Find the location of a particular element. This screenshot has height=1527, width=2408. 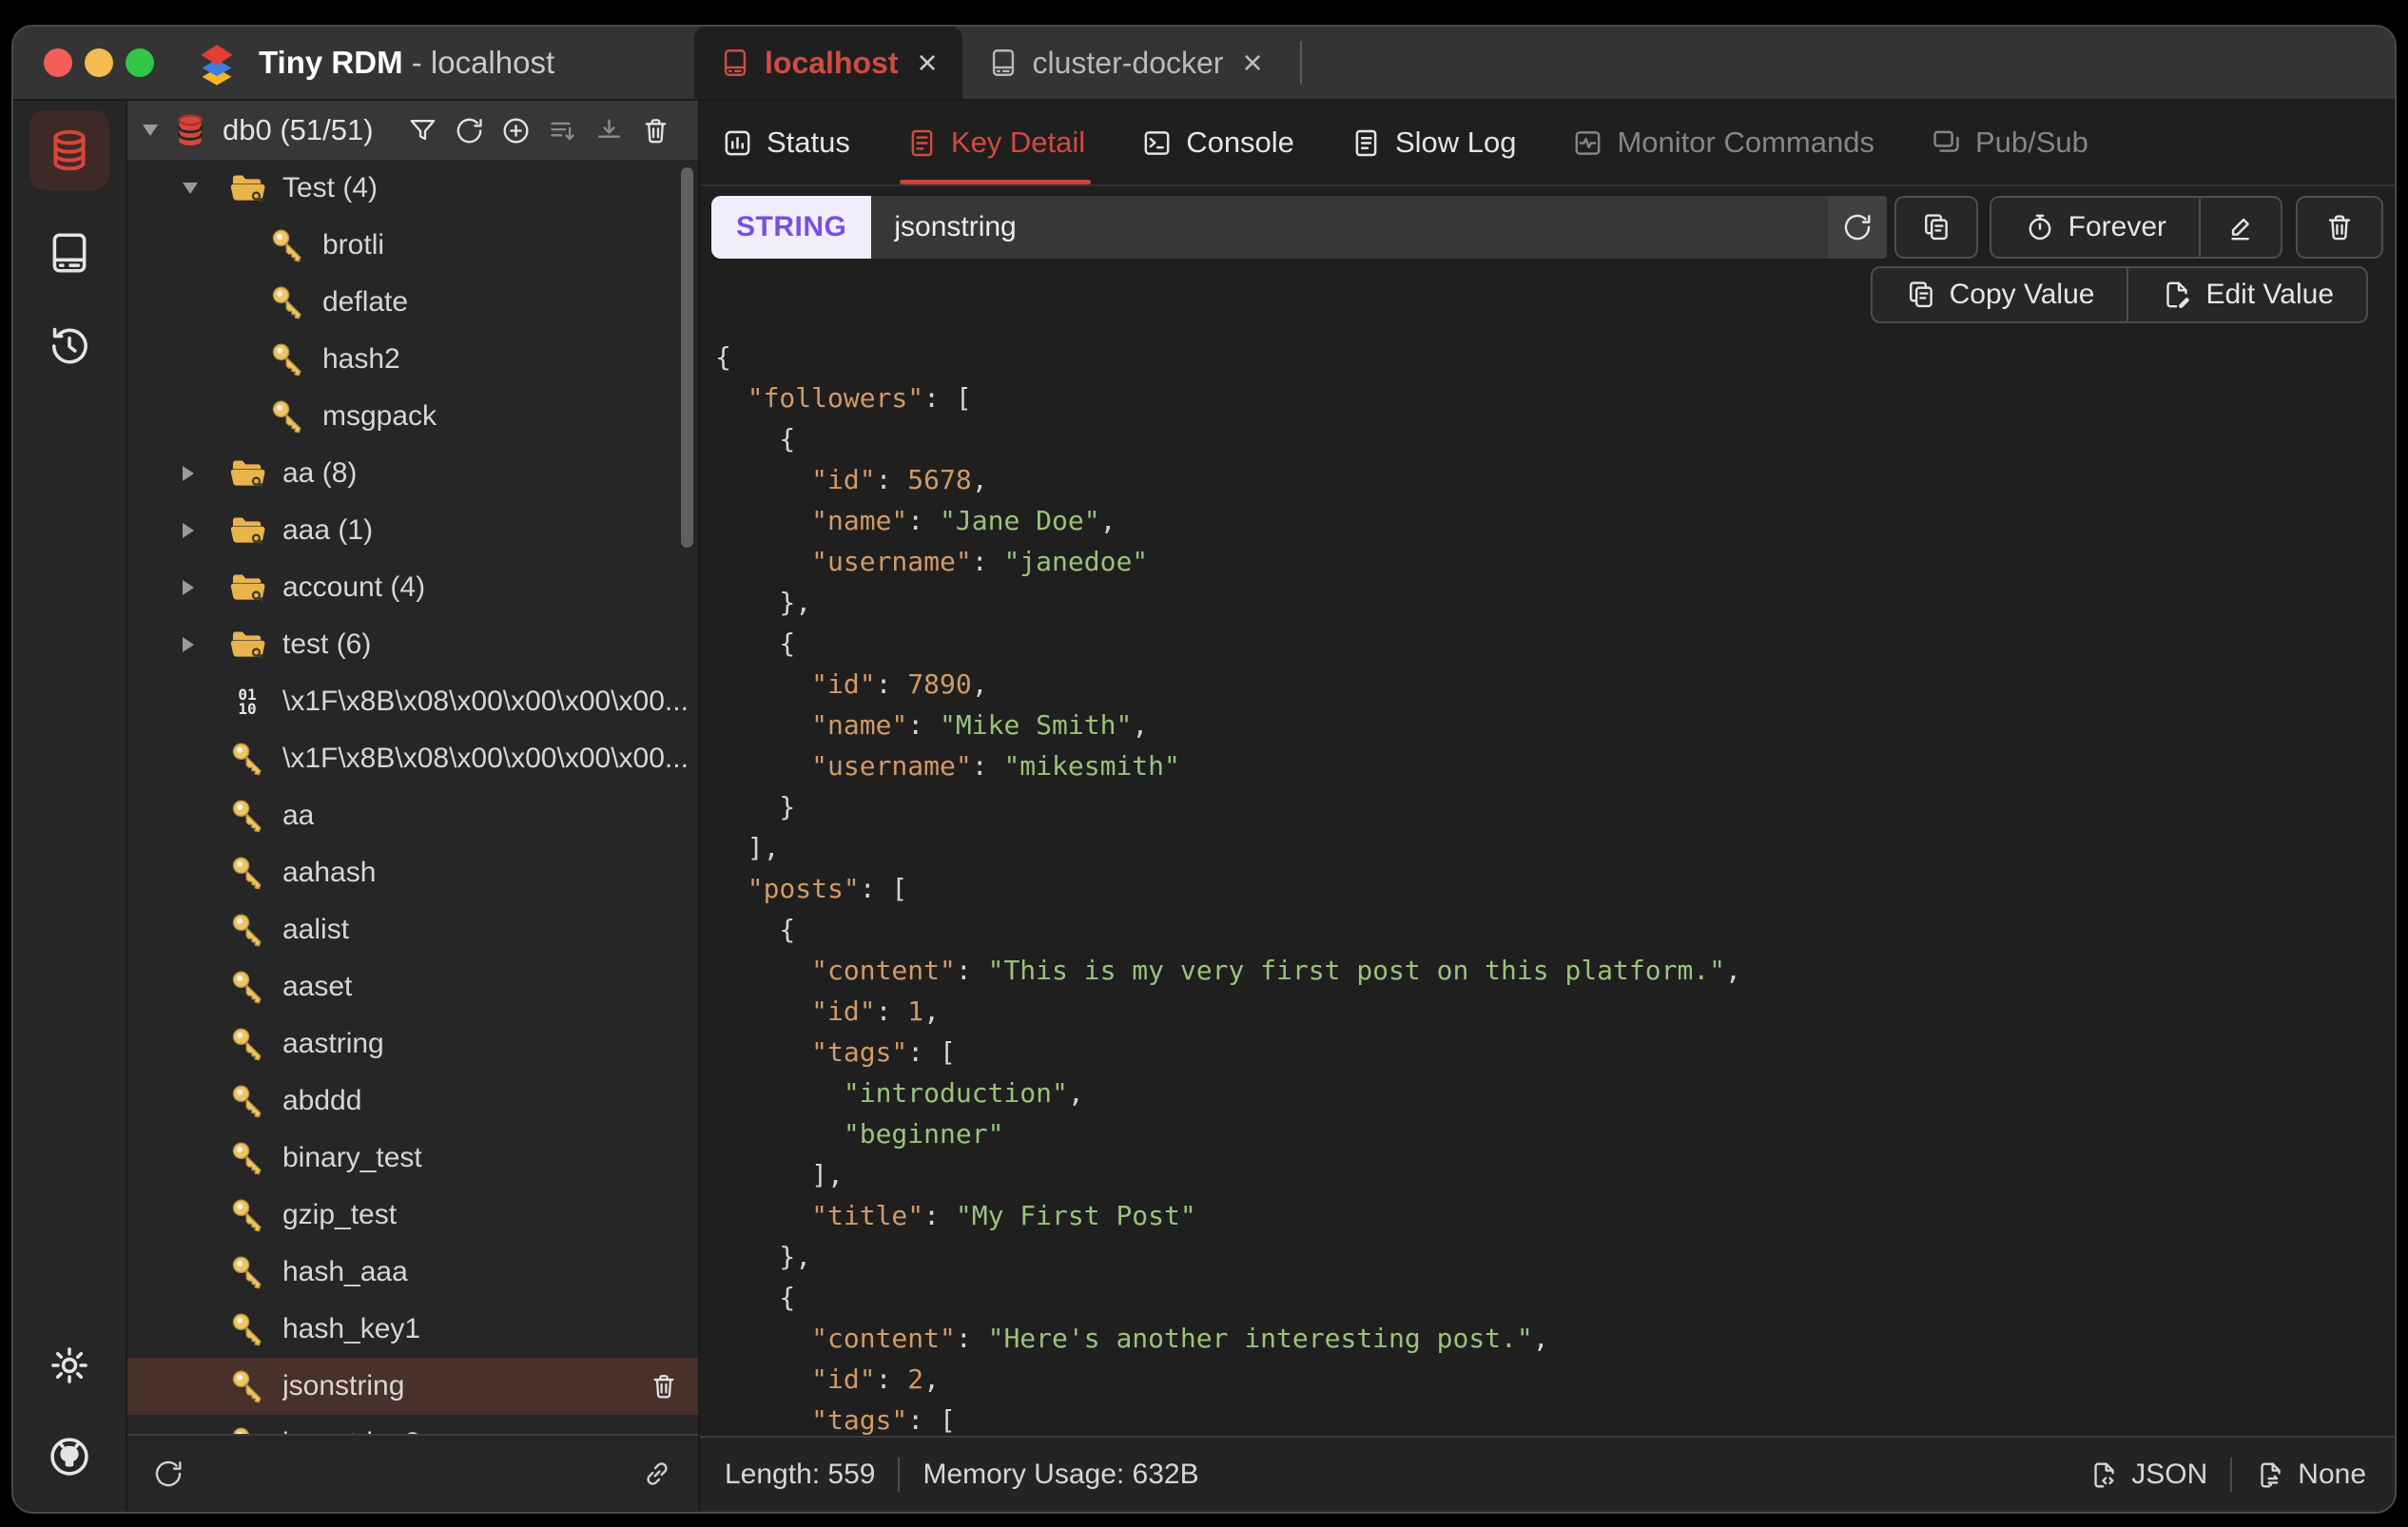

refresh-icon is located at coordinates (469, 130).